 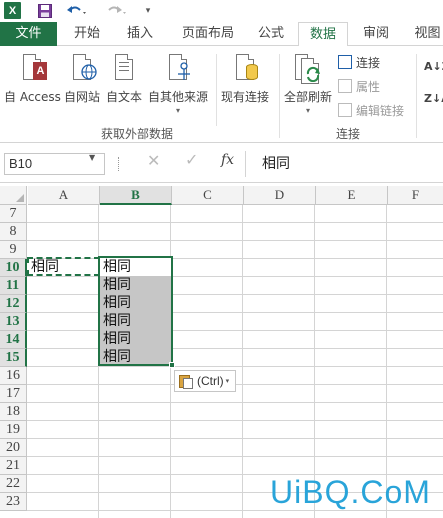 I want to click on edit-links-icon, so click(x=345, y=110).